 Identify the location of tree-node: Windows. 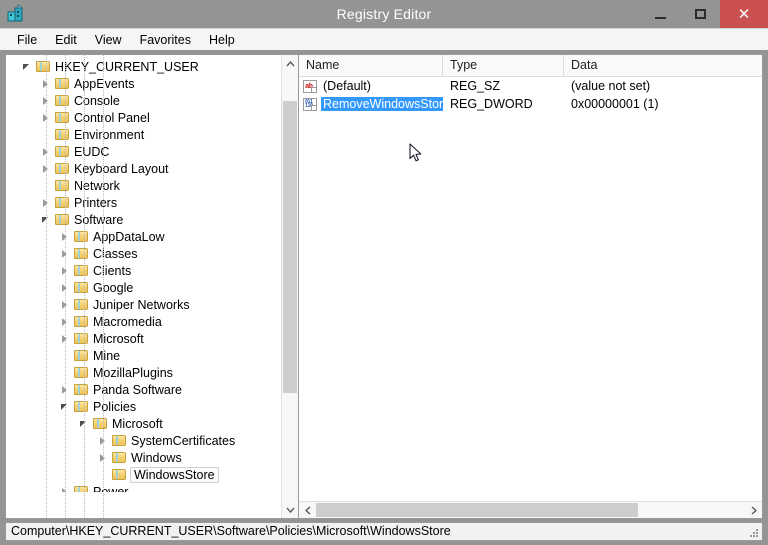
(143, 457).